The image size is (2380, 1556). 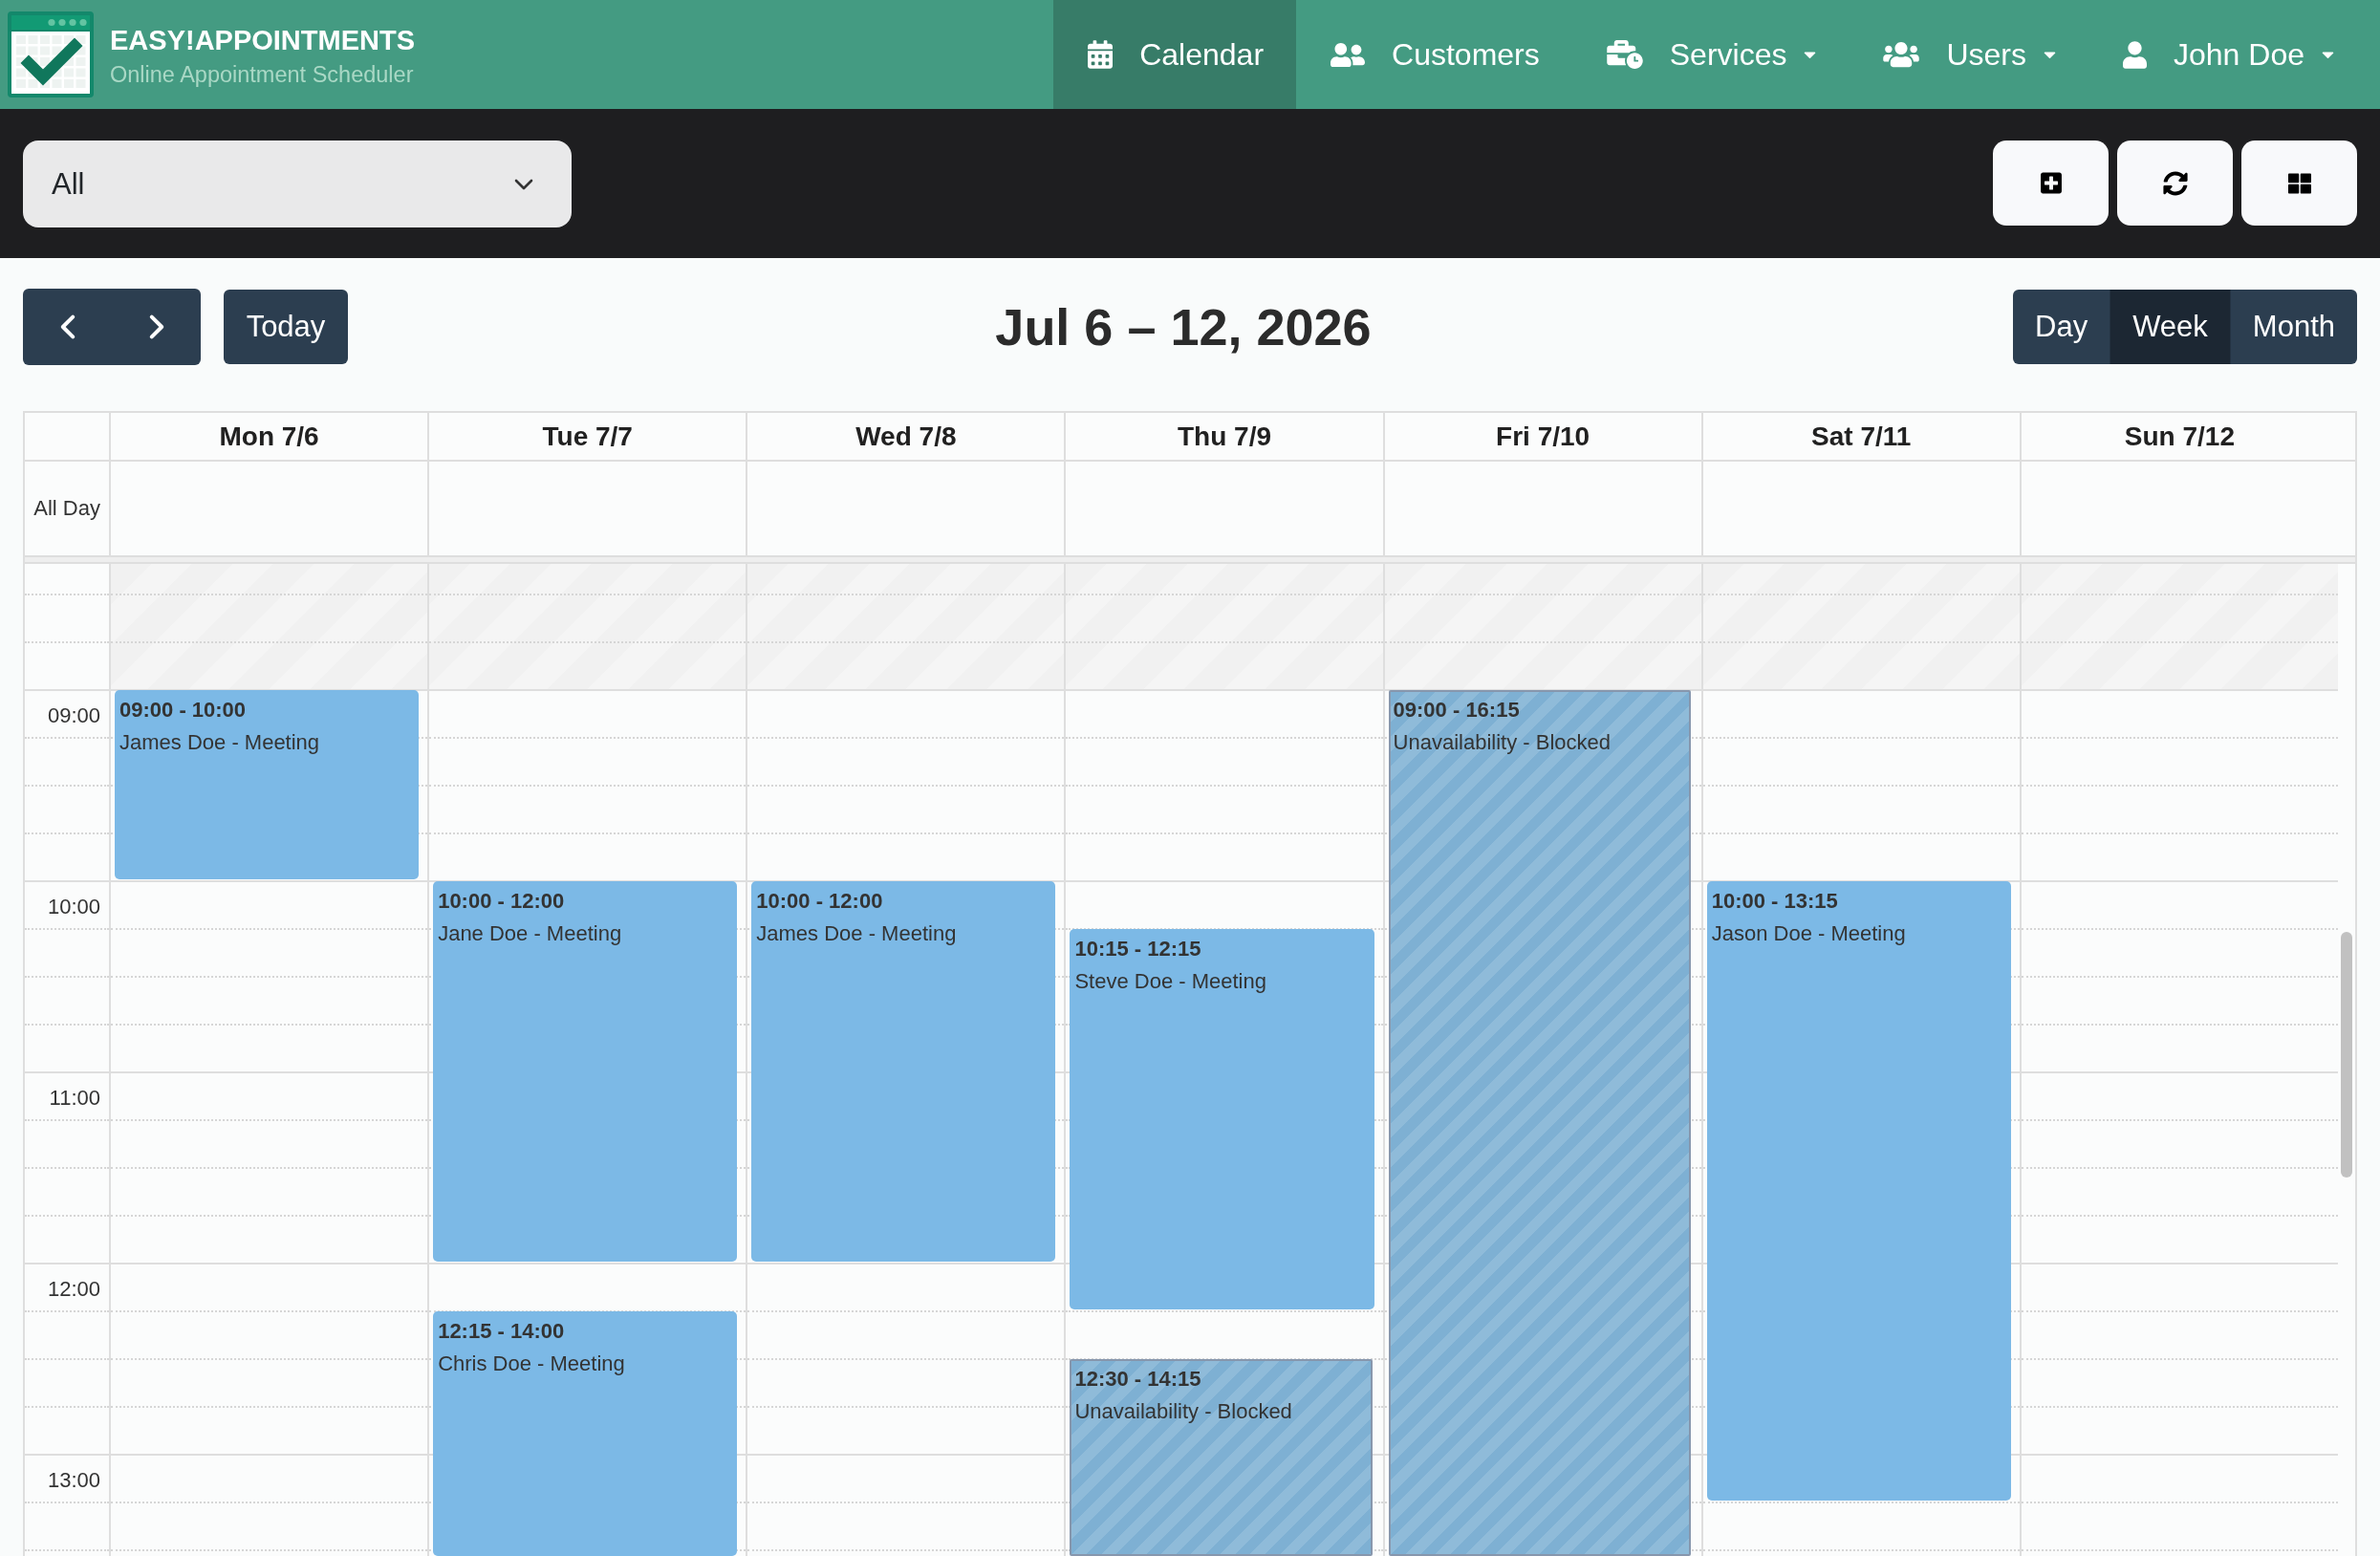 What do you see at coordinates (51, 54) in the screenshot?
I see `logo-icon` at bounding box center [51, 54].